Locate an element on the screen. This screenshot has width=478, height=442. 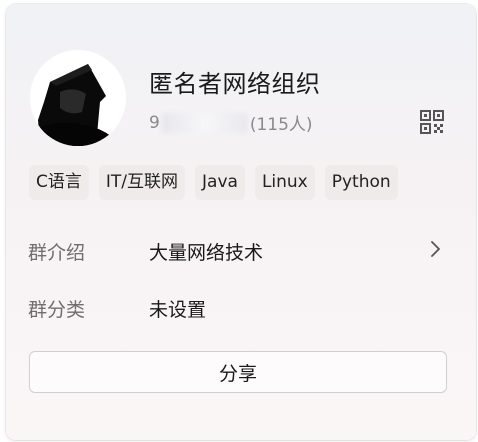
tag-list: C语言 IT/互联网 Java Linux Python is located at coordinates (213, 182).